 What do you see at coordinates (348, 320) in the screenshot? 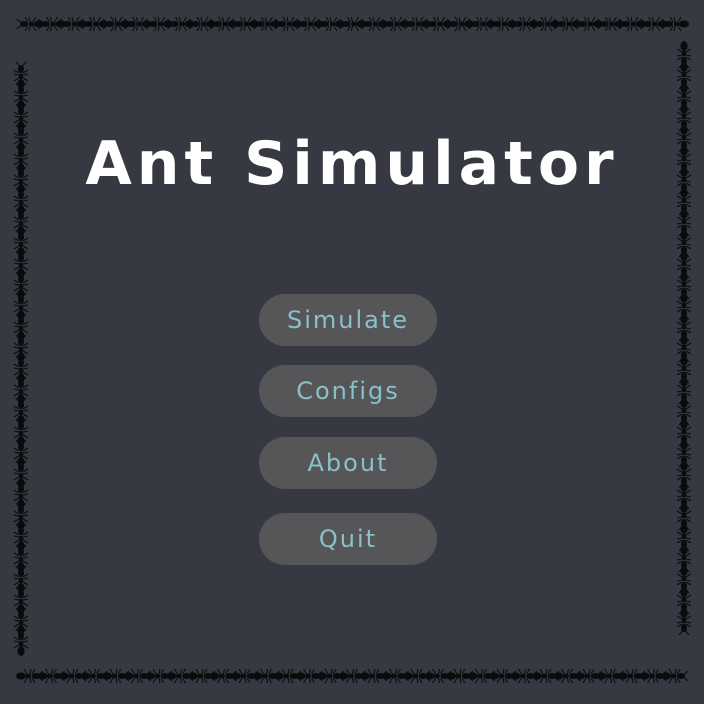
I see `simulate-button: Simulate` at bounding box center [348, 320].